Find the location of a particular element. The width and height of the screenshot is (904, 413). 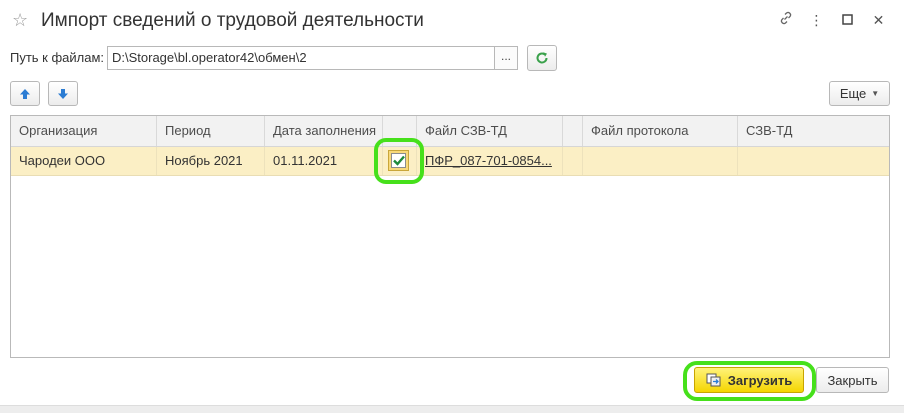

arrow-up-icon is located at coordinates (25, 93).